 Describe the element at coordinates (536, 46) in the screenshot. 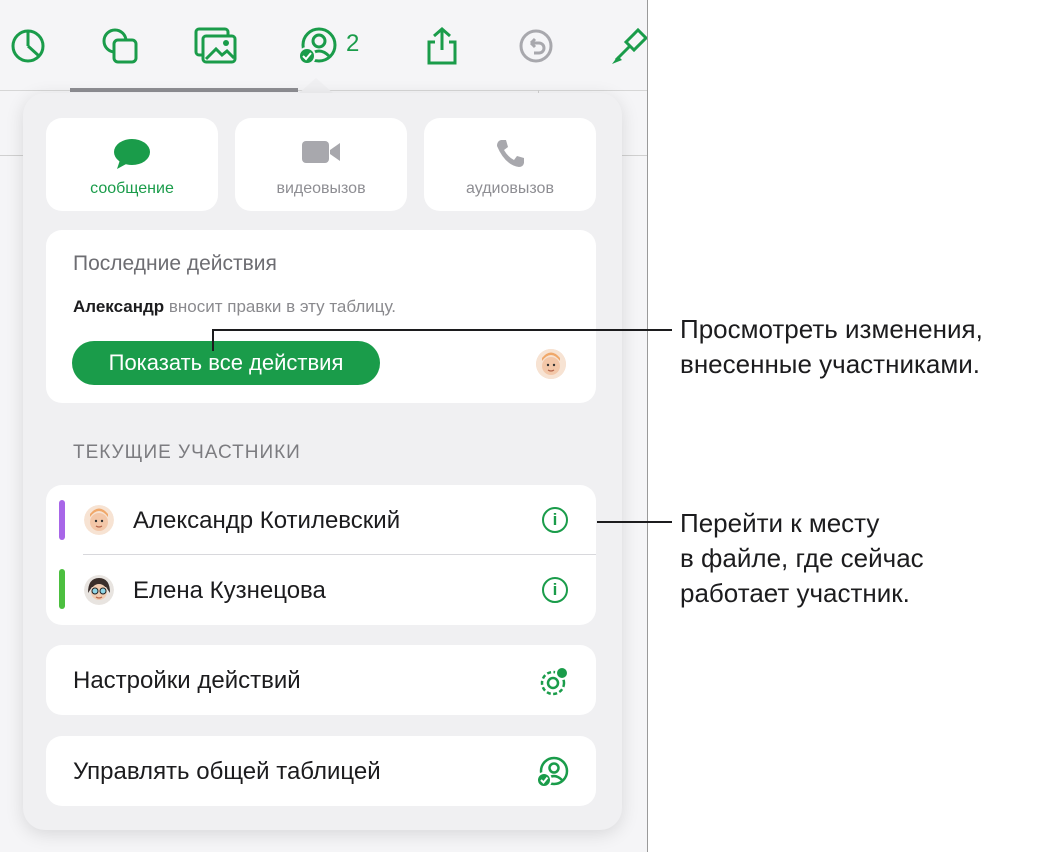

I see `undo-icon` at that location.